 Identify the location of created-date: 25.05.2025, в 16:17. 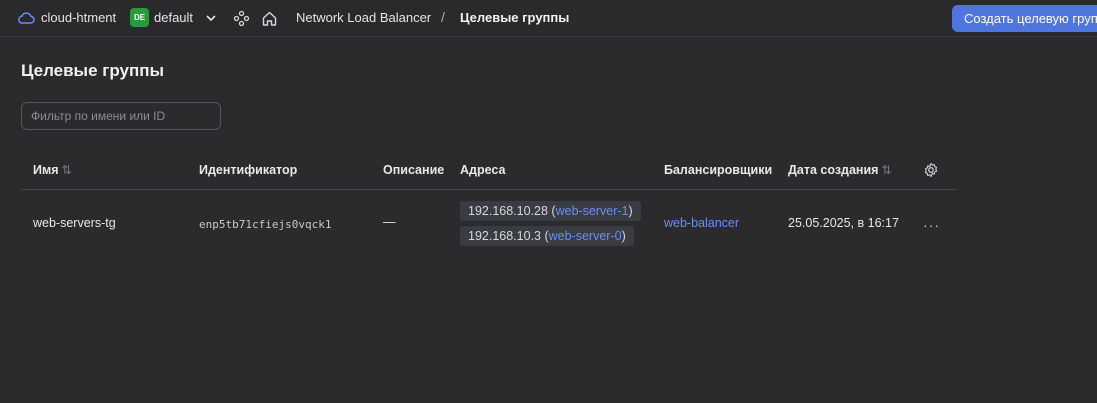
(843, 223).